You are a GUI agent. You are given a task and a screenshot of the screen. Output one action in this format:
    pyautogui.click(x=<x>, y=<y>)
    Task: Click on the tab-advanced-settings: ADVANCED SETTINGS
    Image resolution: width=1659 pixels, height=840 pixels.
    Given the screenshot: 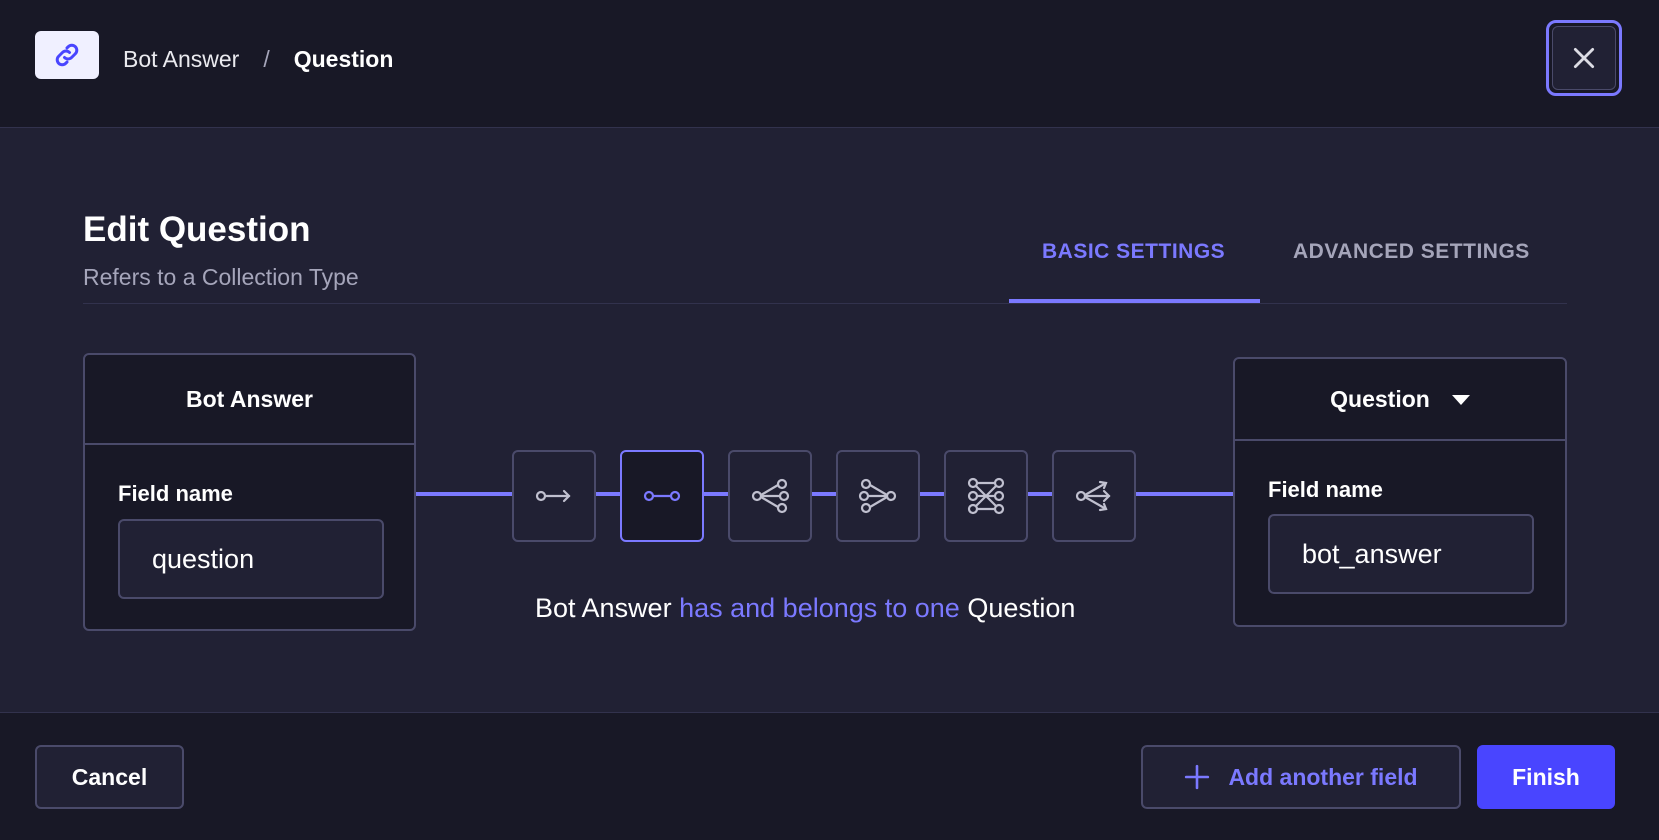 What is the action you would take?
    pyautogui.click(x=1411, y=252)
    